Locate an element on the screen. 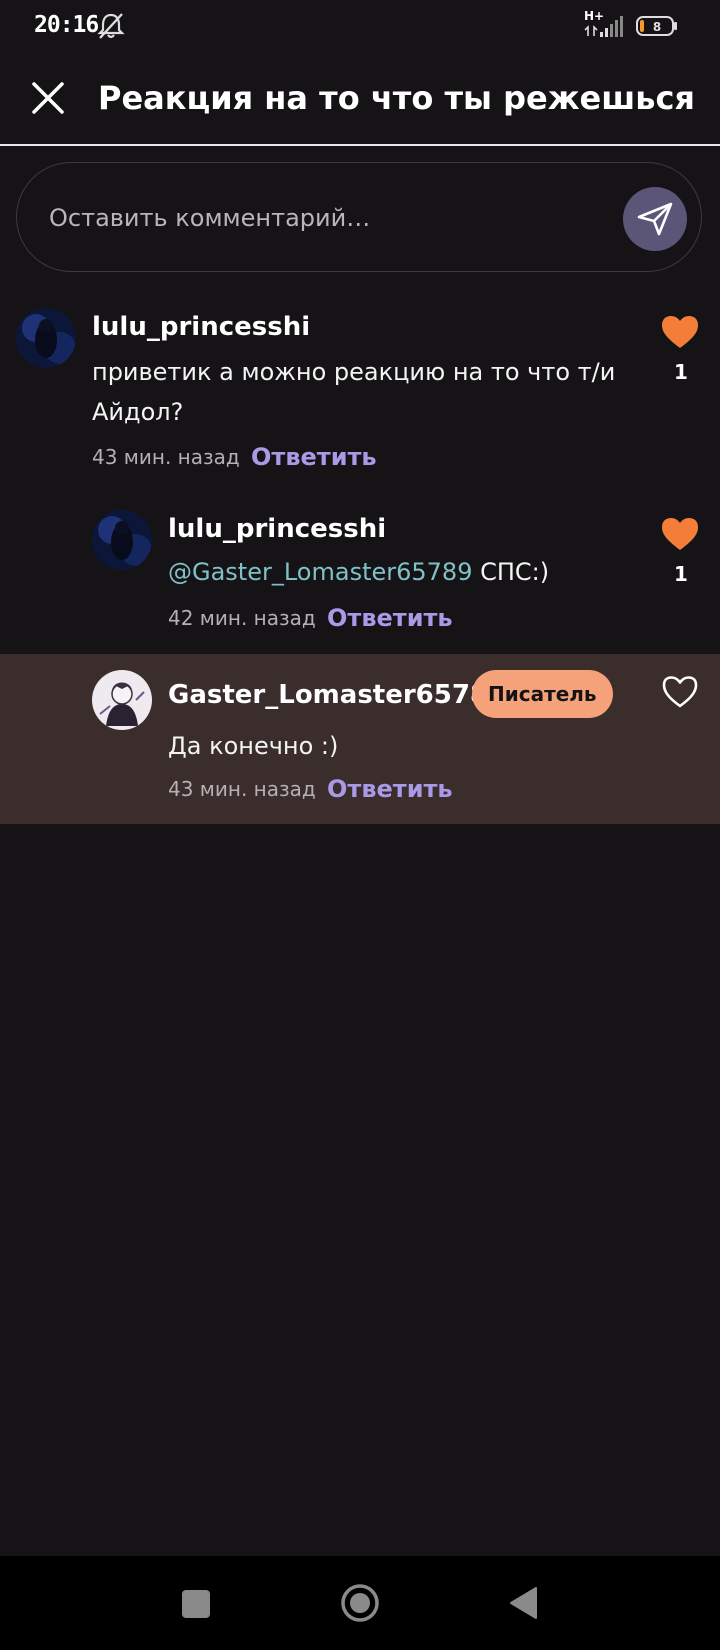  close-icon is located at coordinates (48, 98).